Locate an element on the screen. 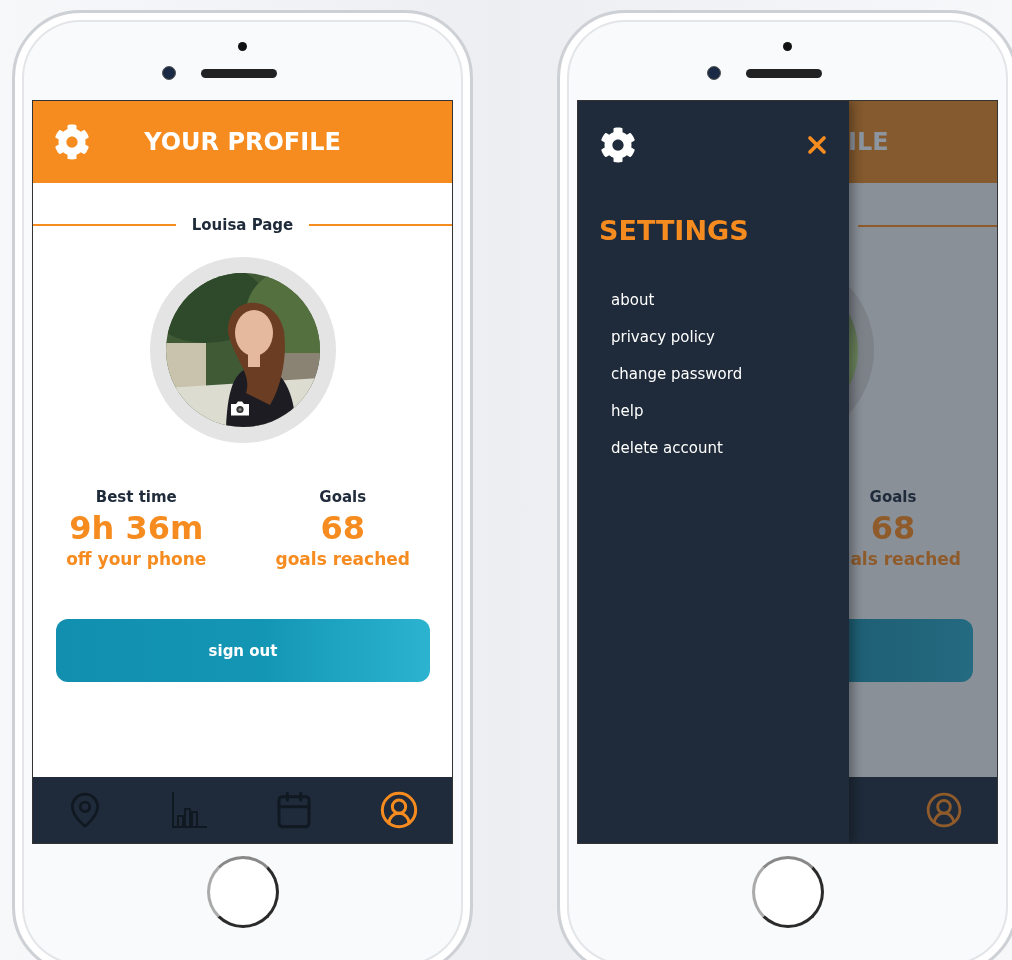 This screenshot has width=1012, height=960. stat-caption: als reached is located at coordinates (905, 559).